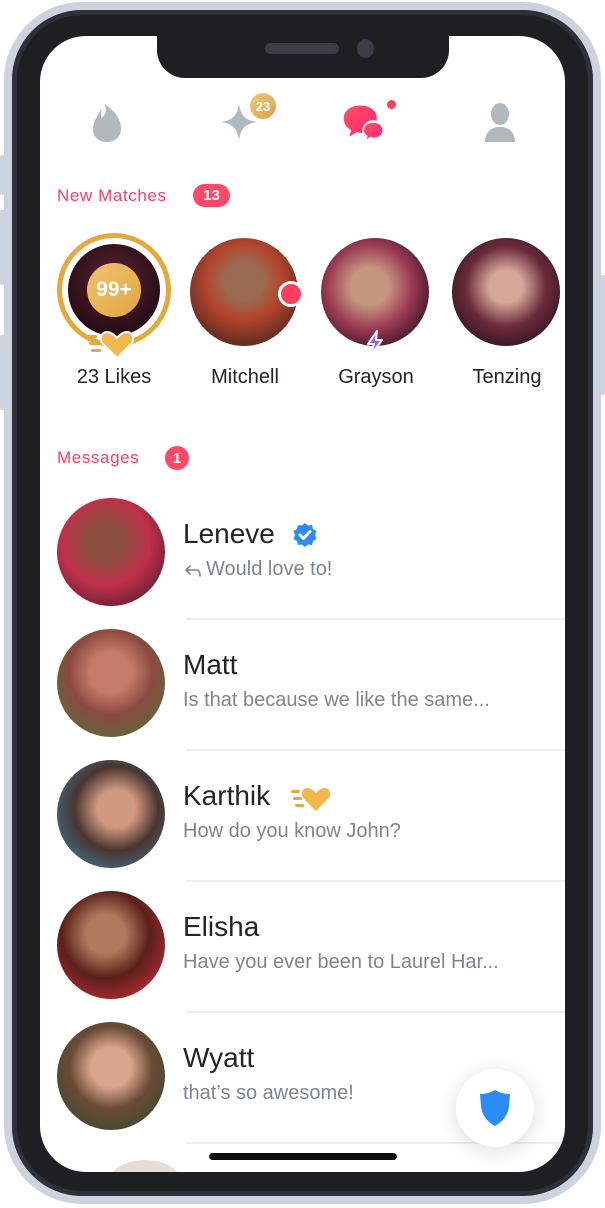  I want to click on profile-icon, so click(500, 122).